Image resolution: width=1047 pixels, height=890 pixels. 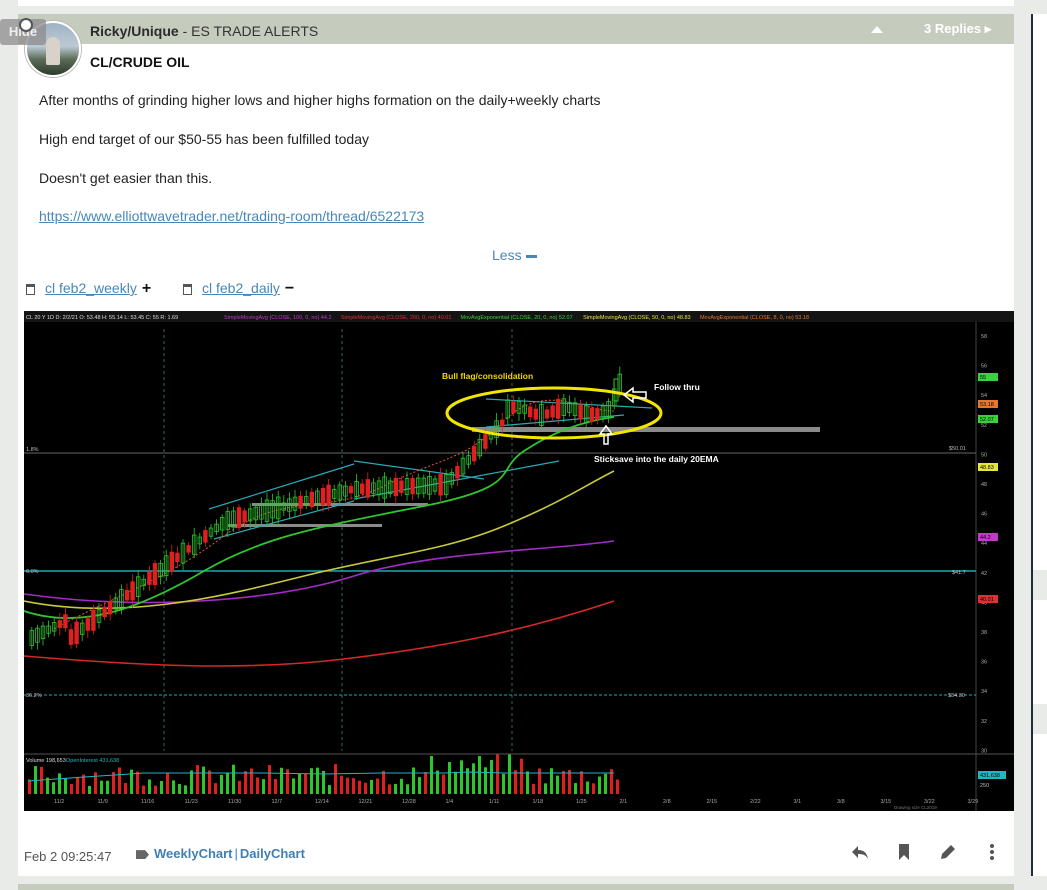 What do you see at coordinates (984, 396) in the screenshot?
I see `y-tick-label: 54` at bounding box center [984, 396].